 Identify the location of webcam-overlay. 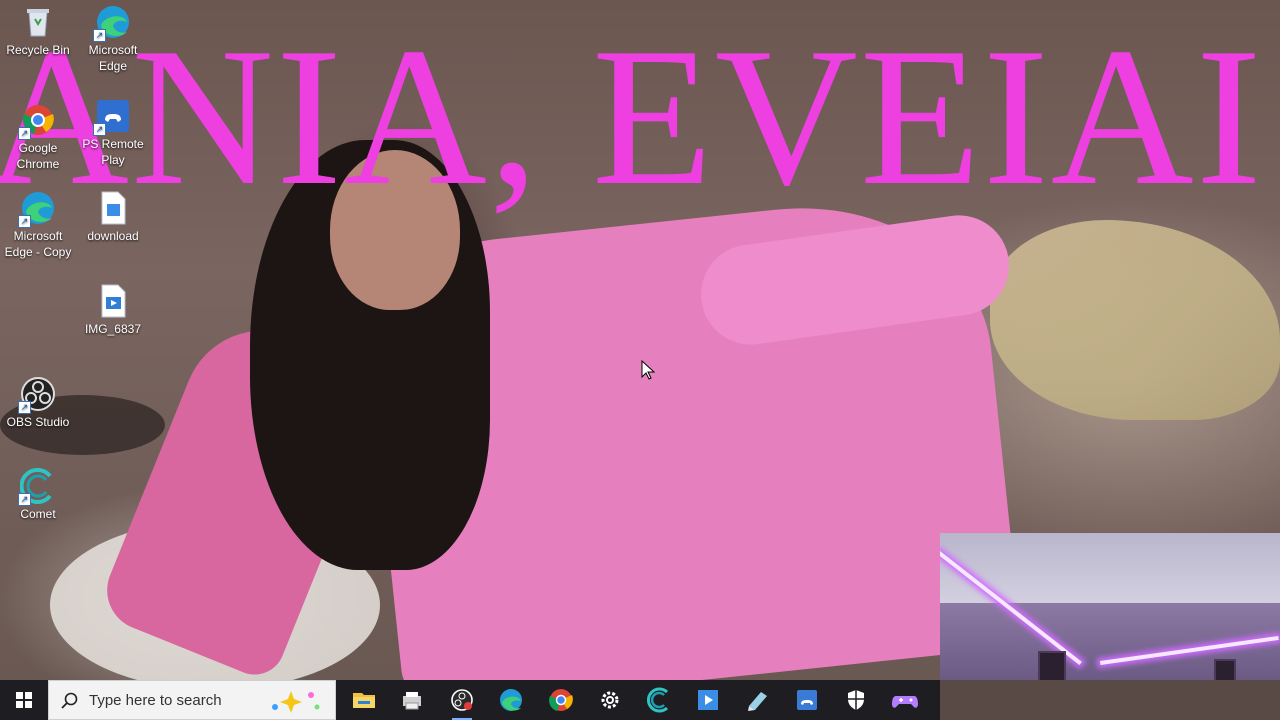
(1110, 606).